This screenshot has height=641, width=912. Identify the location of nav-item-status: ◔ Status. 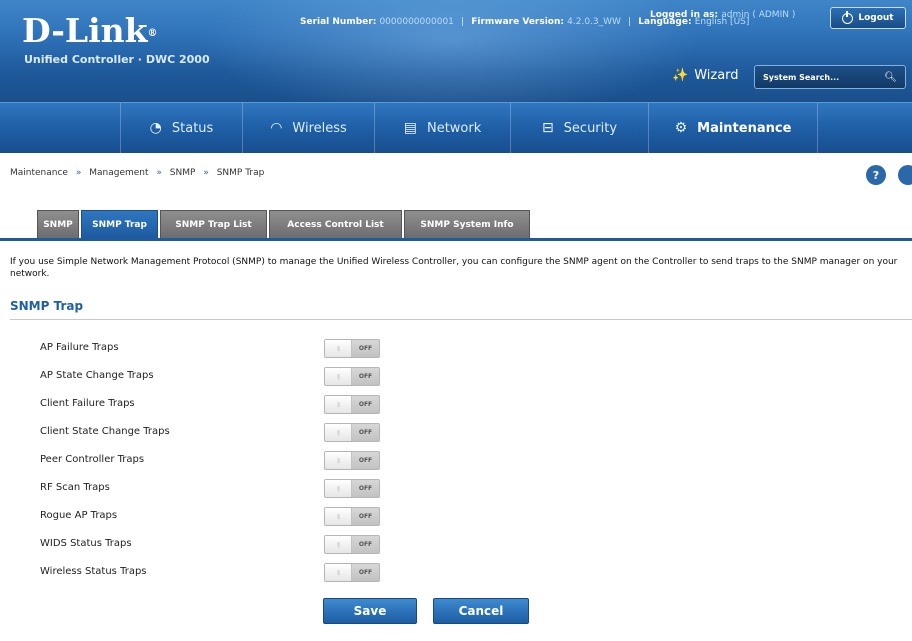
(181, 128).